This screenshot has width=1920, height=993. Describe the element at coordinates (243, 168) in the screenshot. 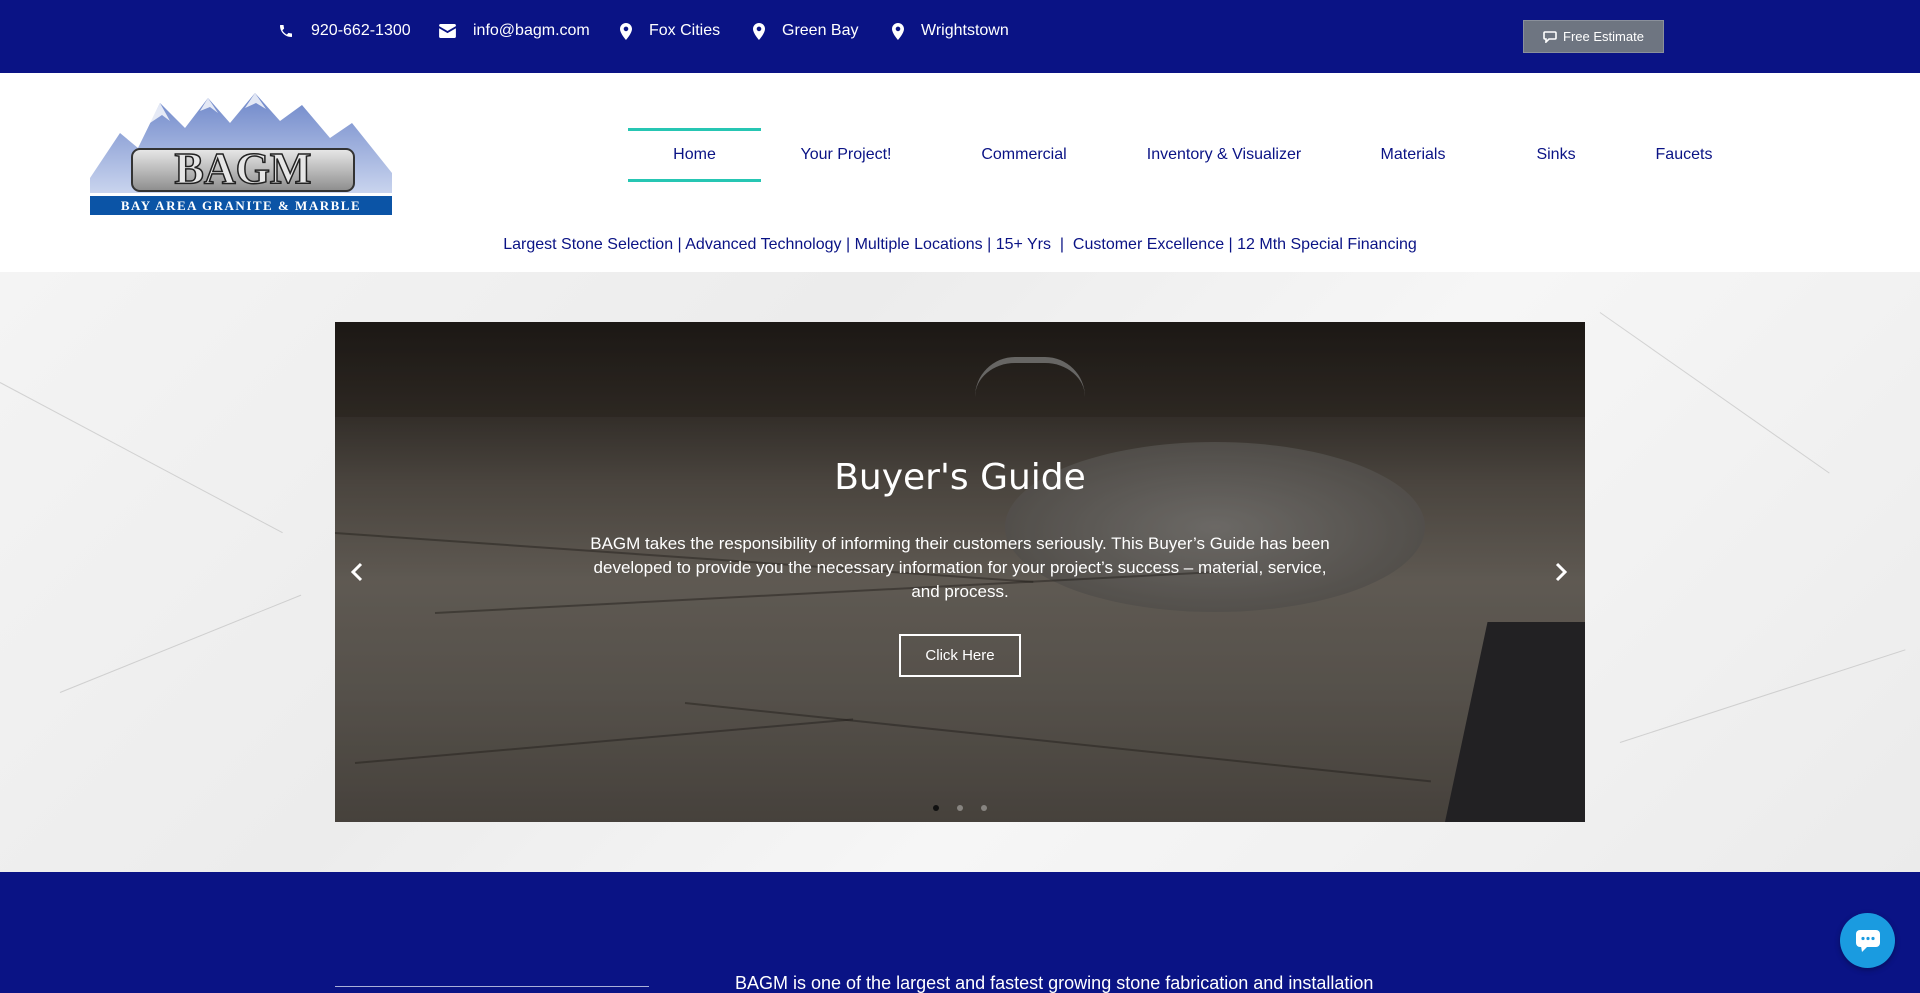

I see `logo-wordmark: BAGM` at that location.